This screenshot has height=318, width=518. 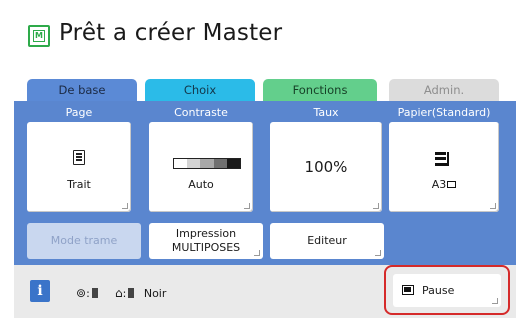 I want to click on page-button: Trait, so click(x=79, y=167).